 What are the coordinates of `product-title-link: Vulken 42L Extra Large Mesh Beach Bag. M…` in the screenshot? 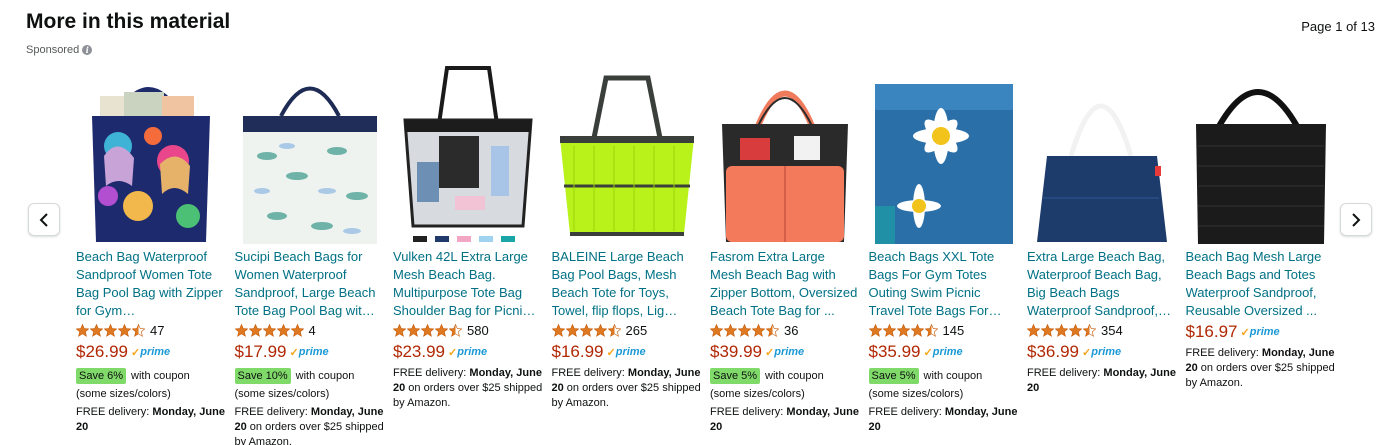 It's located at (468, 284).